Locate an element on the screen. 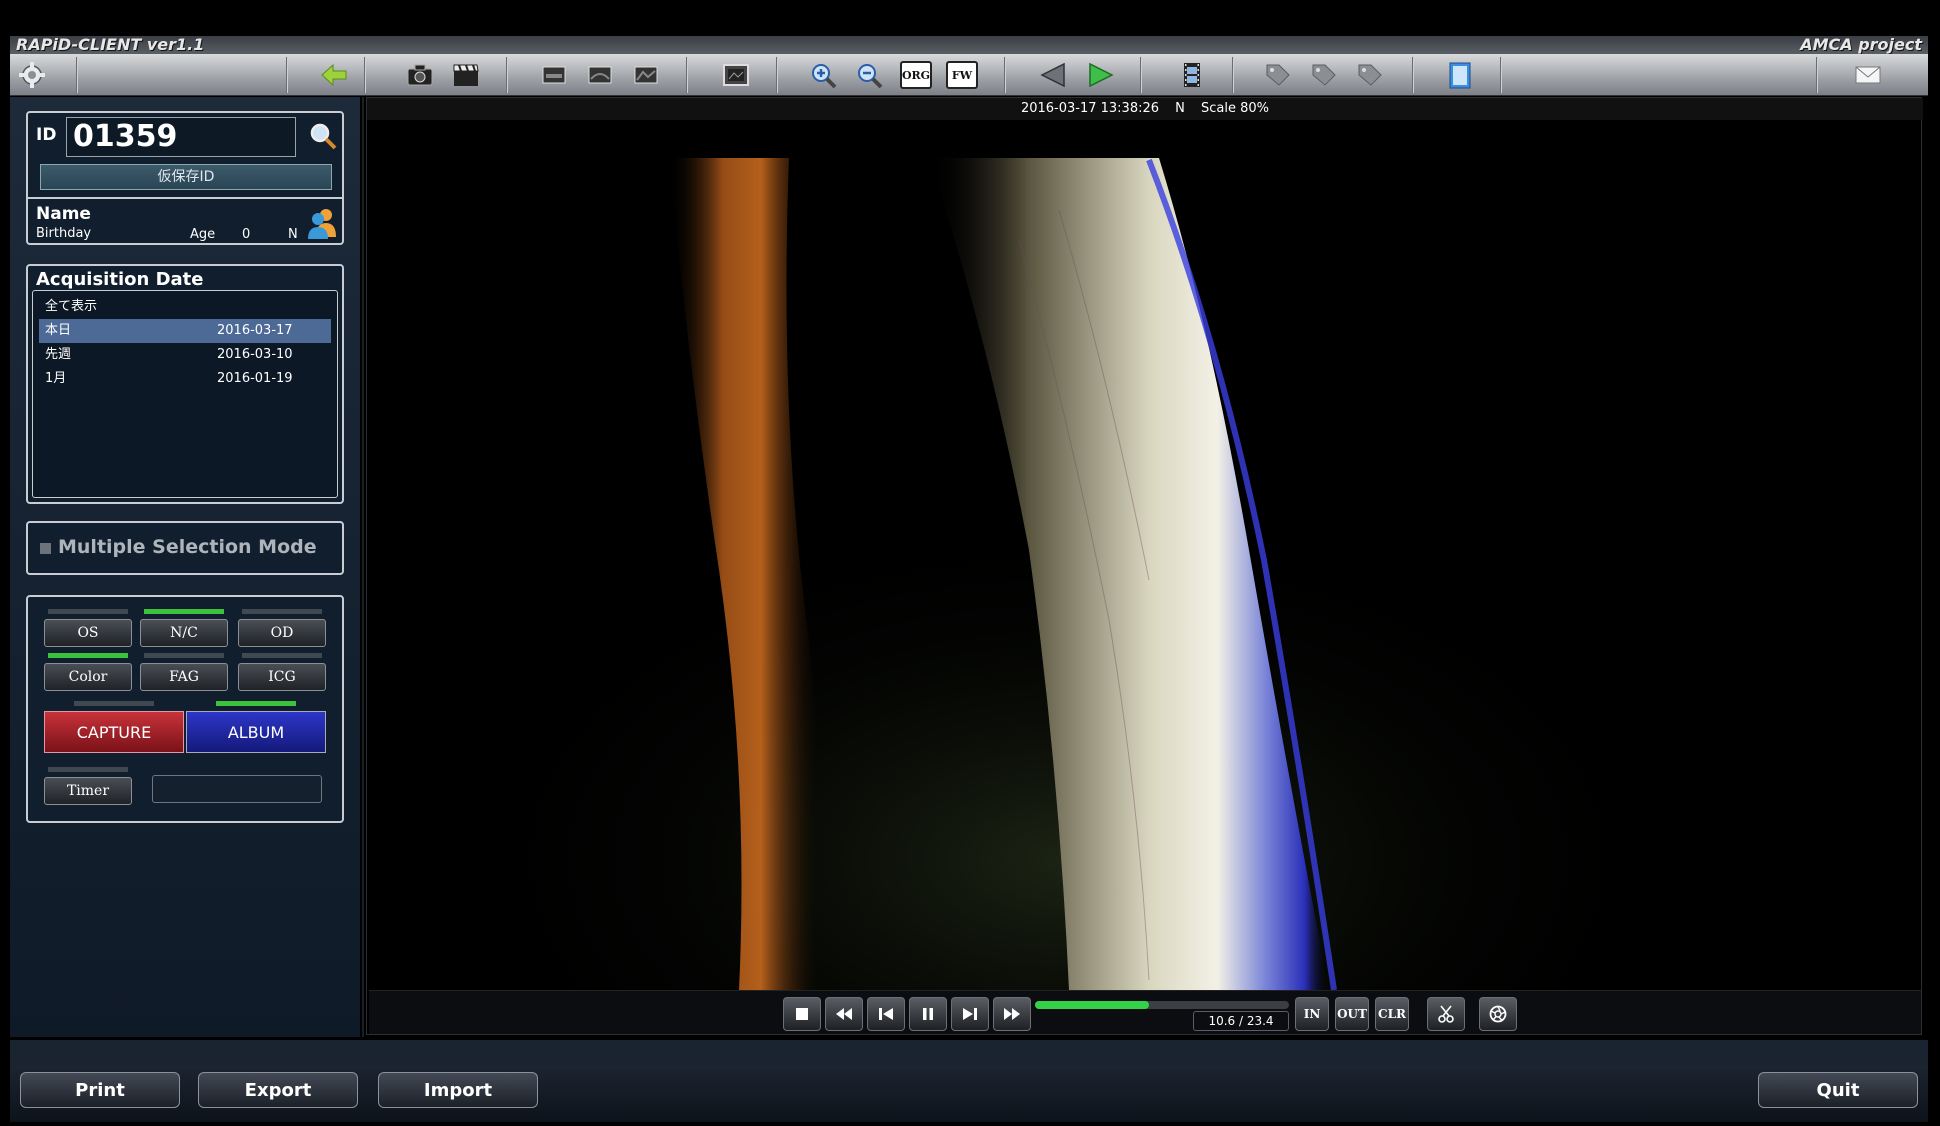 The width and height of the screenshot is (1940, 1126). playback-progress-bar is located at coordinates (1162, 1005).